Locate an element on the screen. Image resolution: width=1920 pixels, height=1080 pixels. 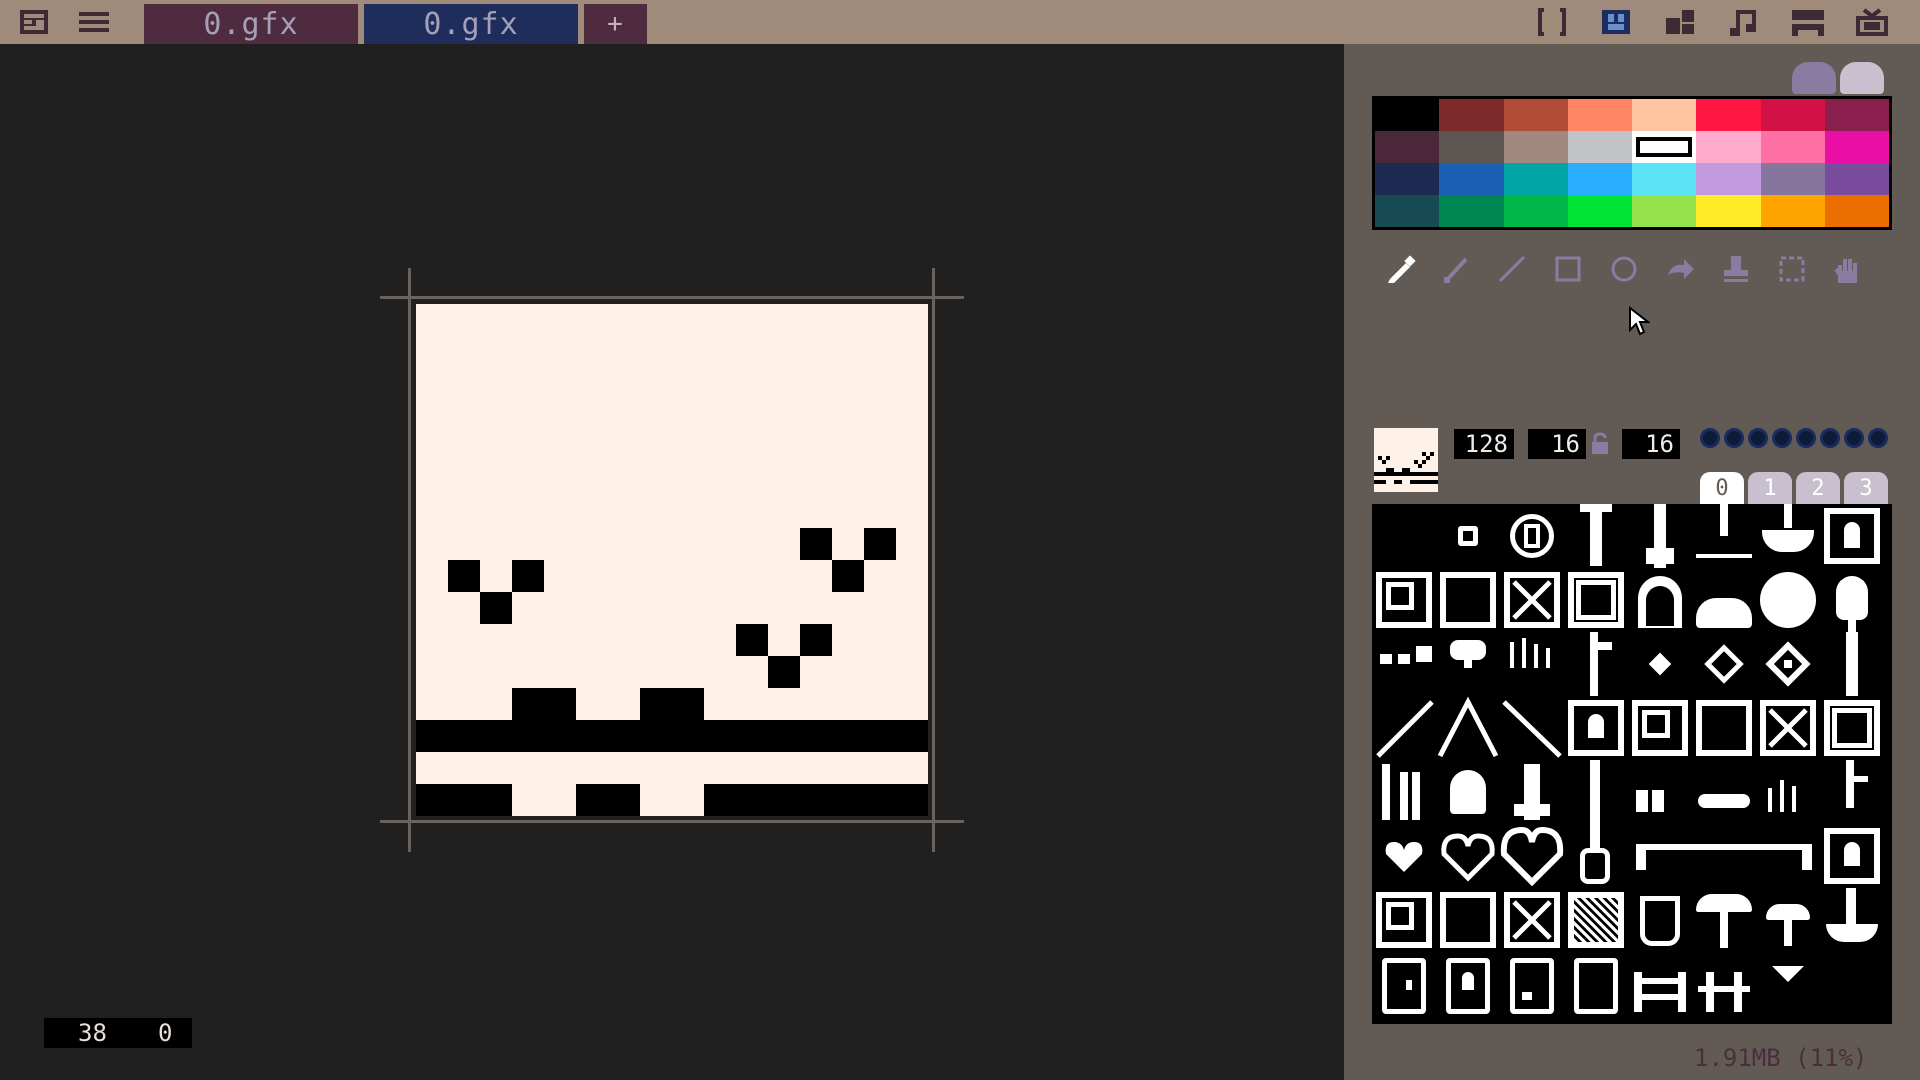
pan-icon is located at coordinates (1848, 269).